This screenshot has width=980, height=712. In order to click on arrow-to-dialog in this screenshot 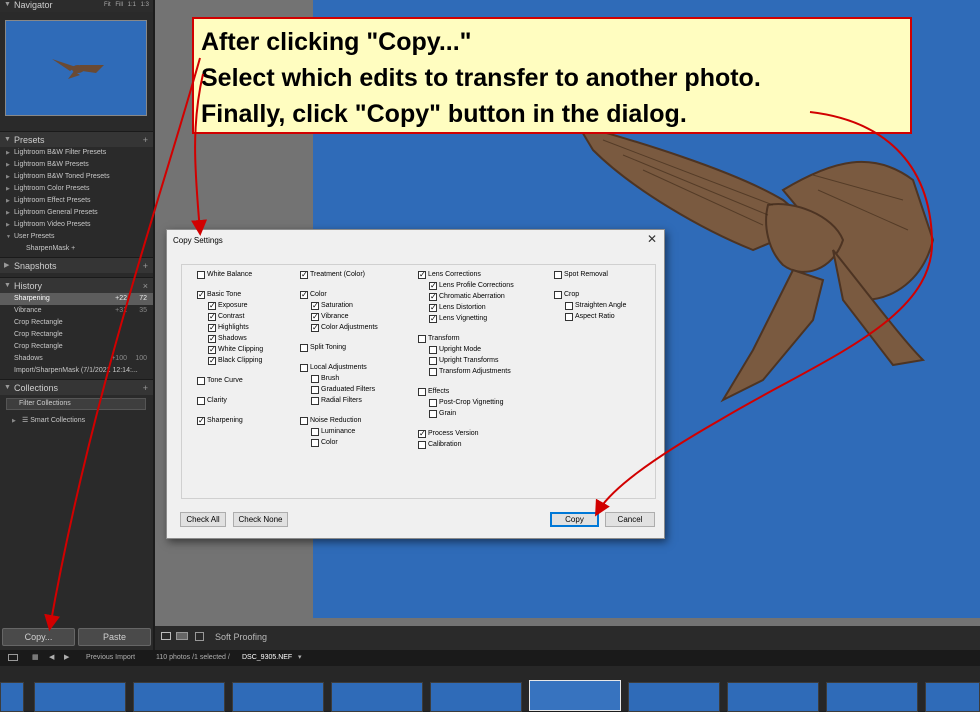, I will do `click(199, 154)`.